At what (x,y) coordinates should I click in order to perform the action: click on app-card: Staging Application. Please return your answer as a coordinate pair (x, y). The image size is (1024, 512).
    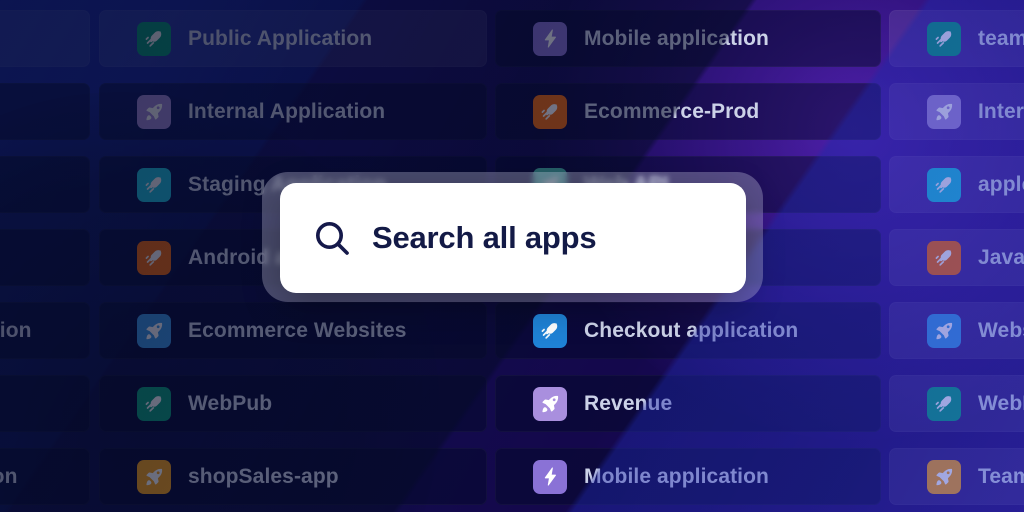
    Looking at the image, I should click on (45, 184).